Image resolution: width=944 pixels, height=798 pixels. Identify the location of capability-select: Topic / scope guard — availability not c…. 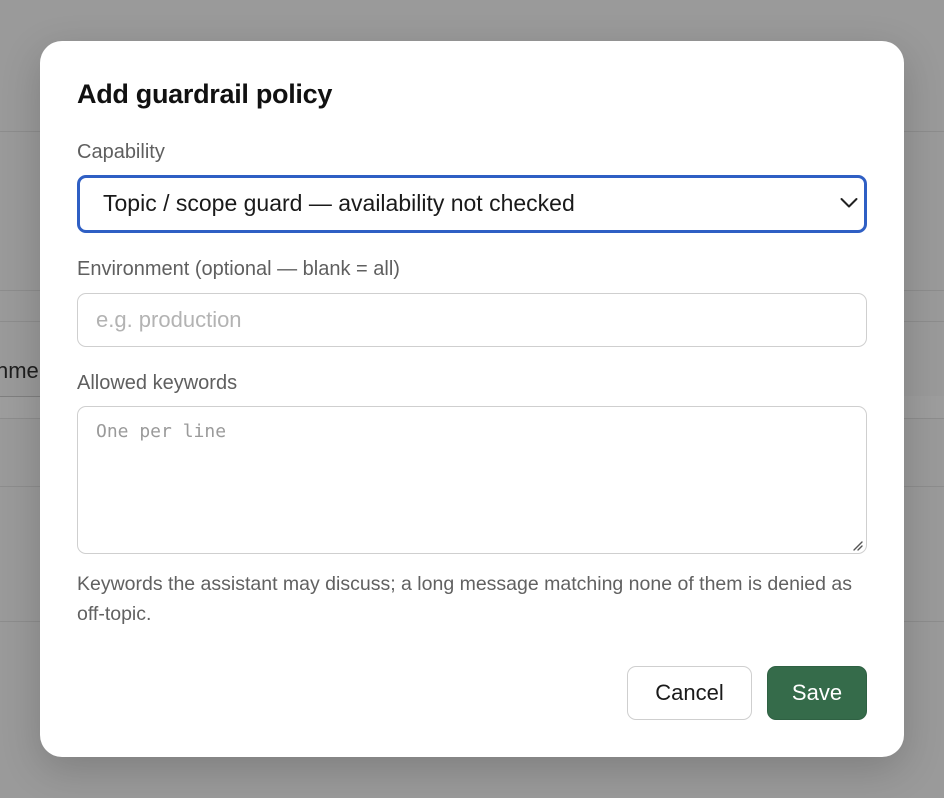
(472, 204).